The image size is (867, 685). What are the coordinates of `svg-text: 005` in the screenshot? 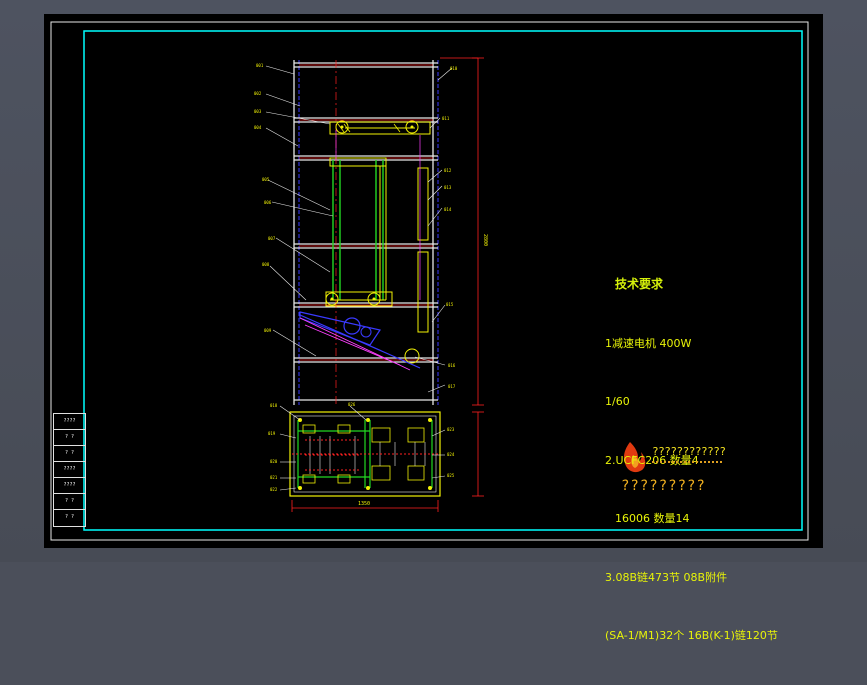 It's located at (266, 179).